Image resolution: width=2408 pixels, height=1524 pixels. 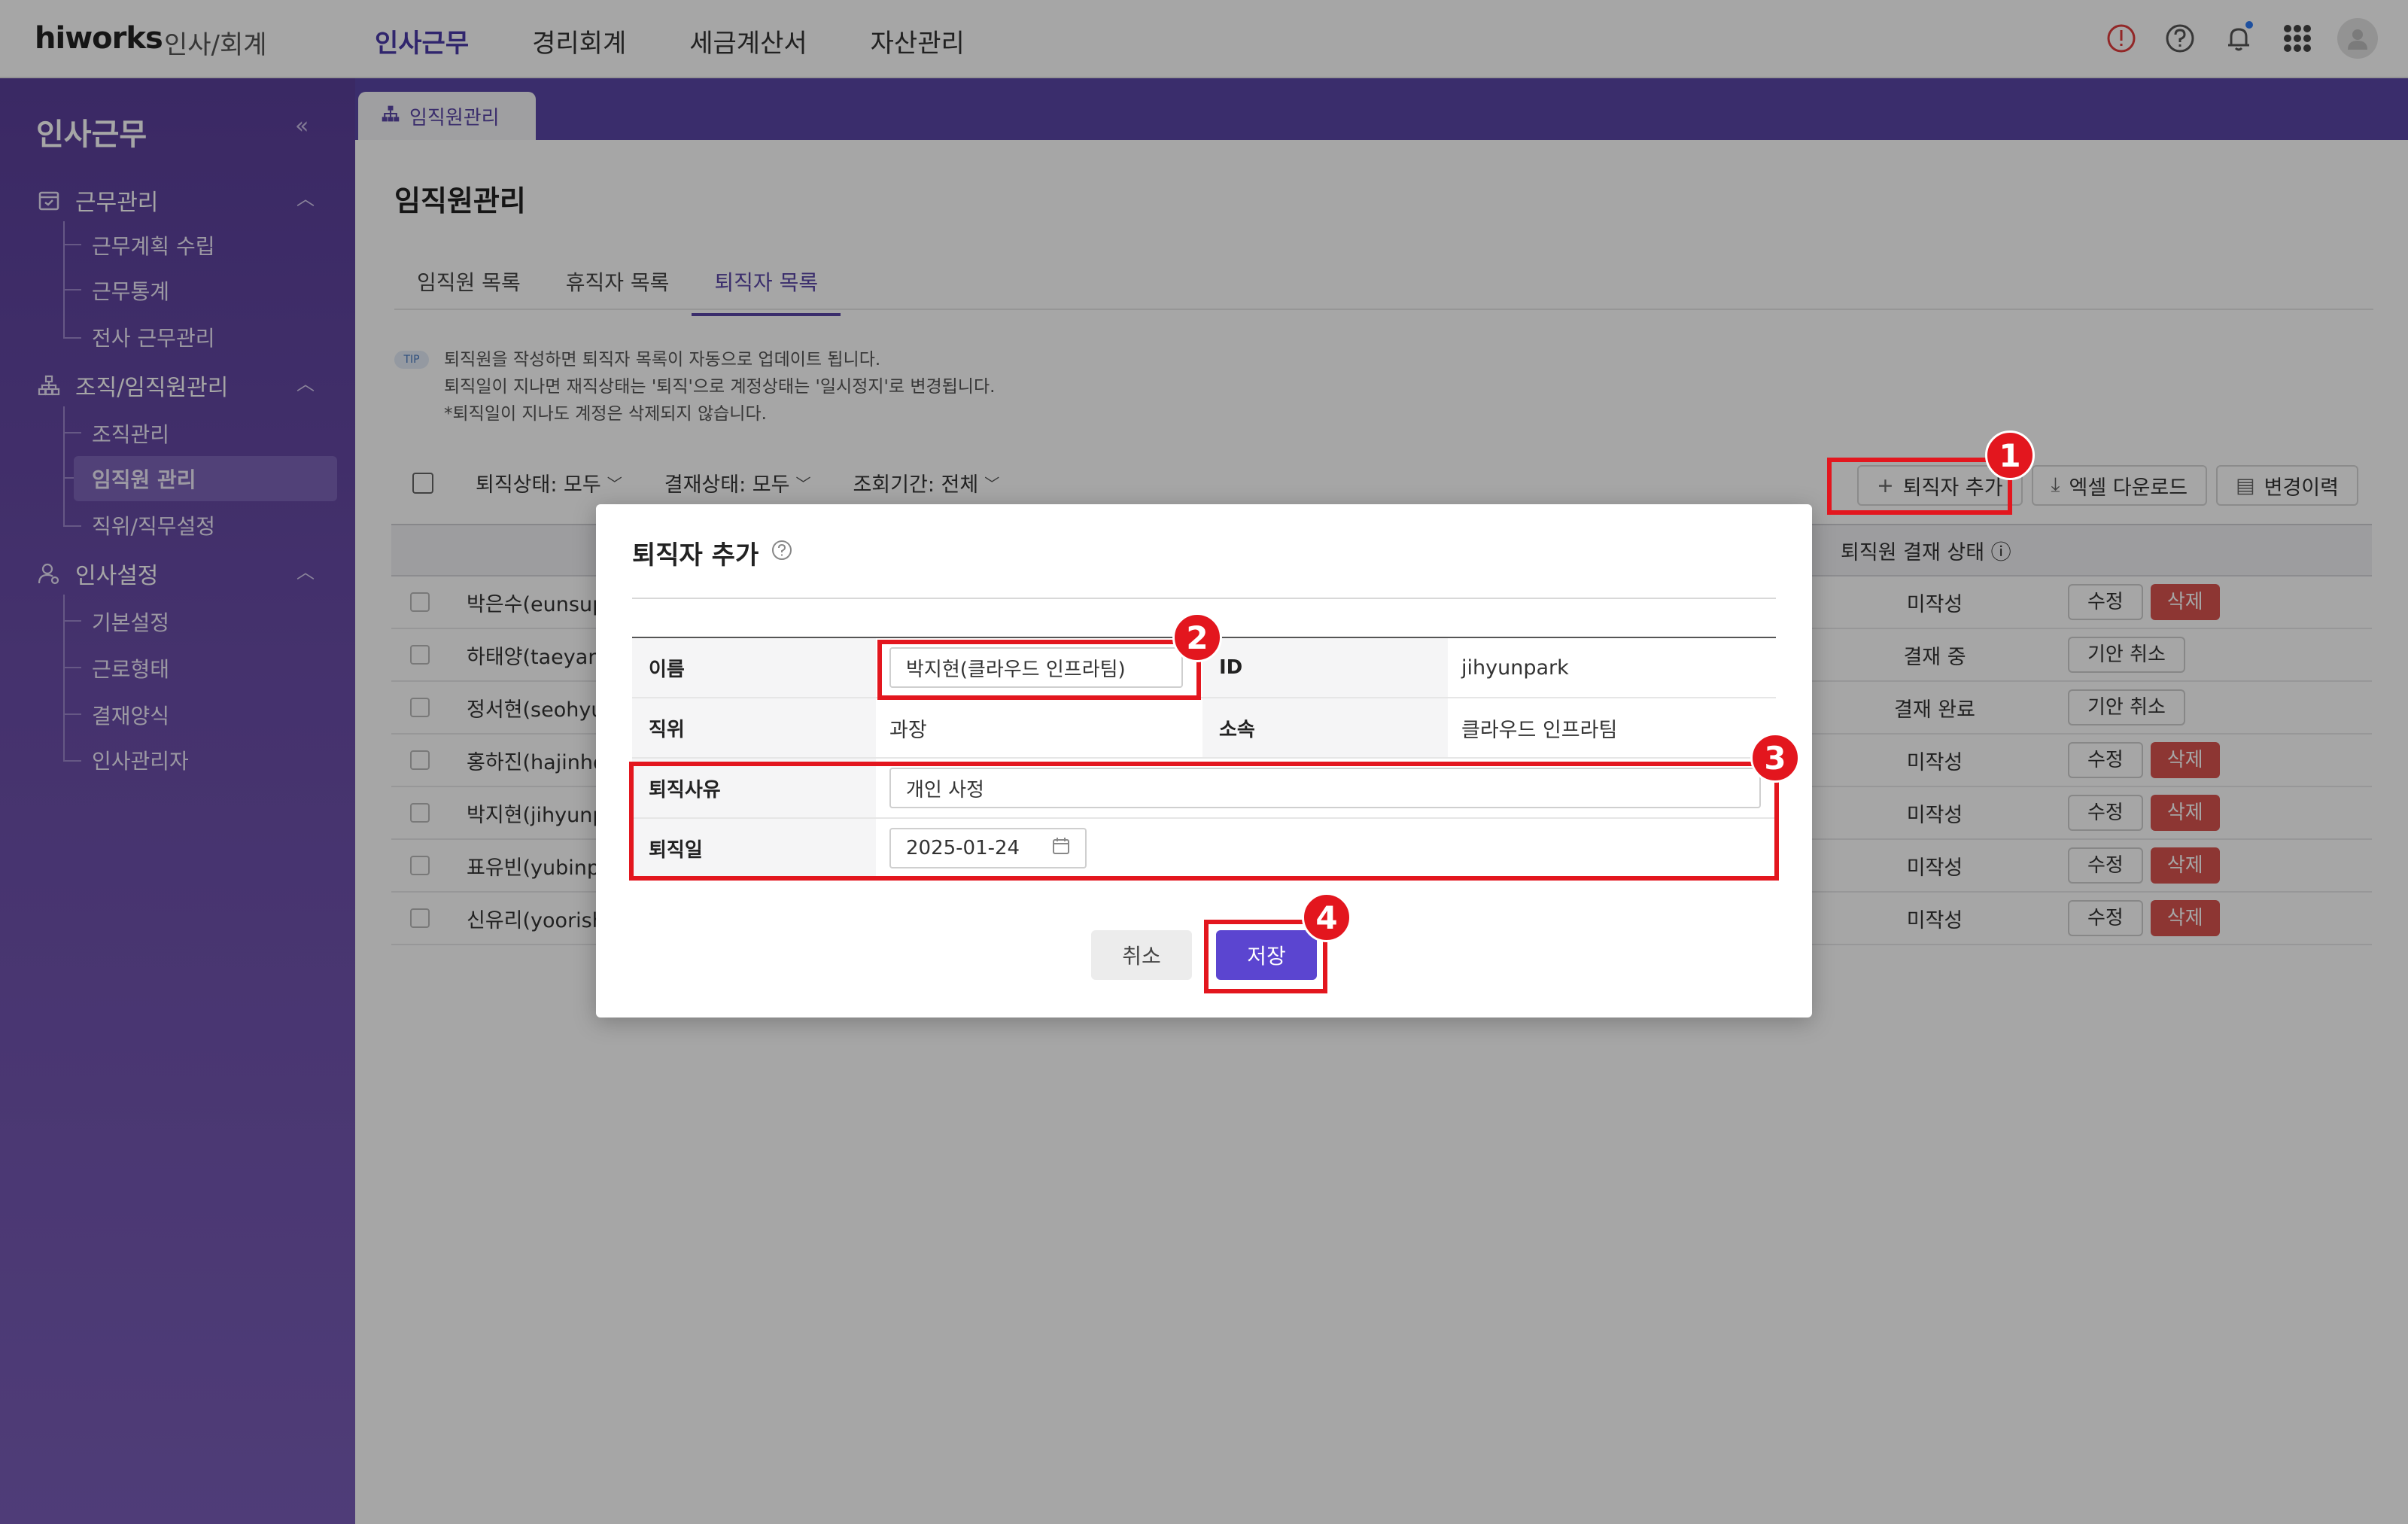 I want to click on id-label: ID, so click(x=1325, y=668).